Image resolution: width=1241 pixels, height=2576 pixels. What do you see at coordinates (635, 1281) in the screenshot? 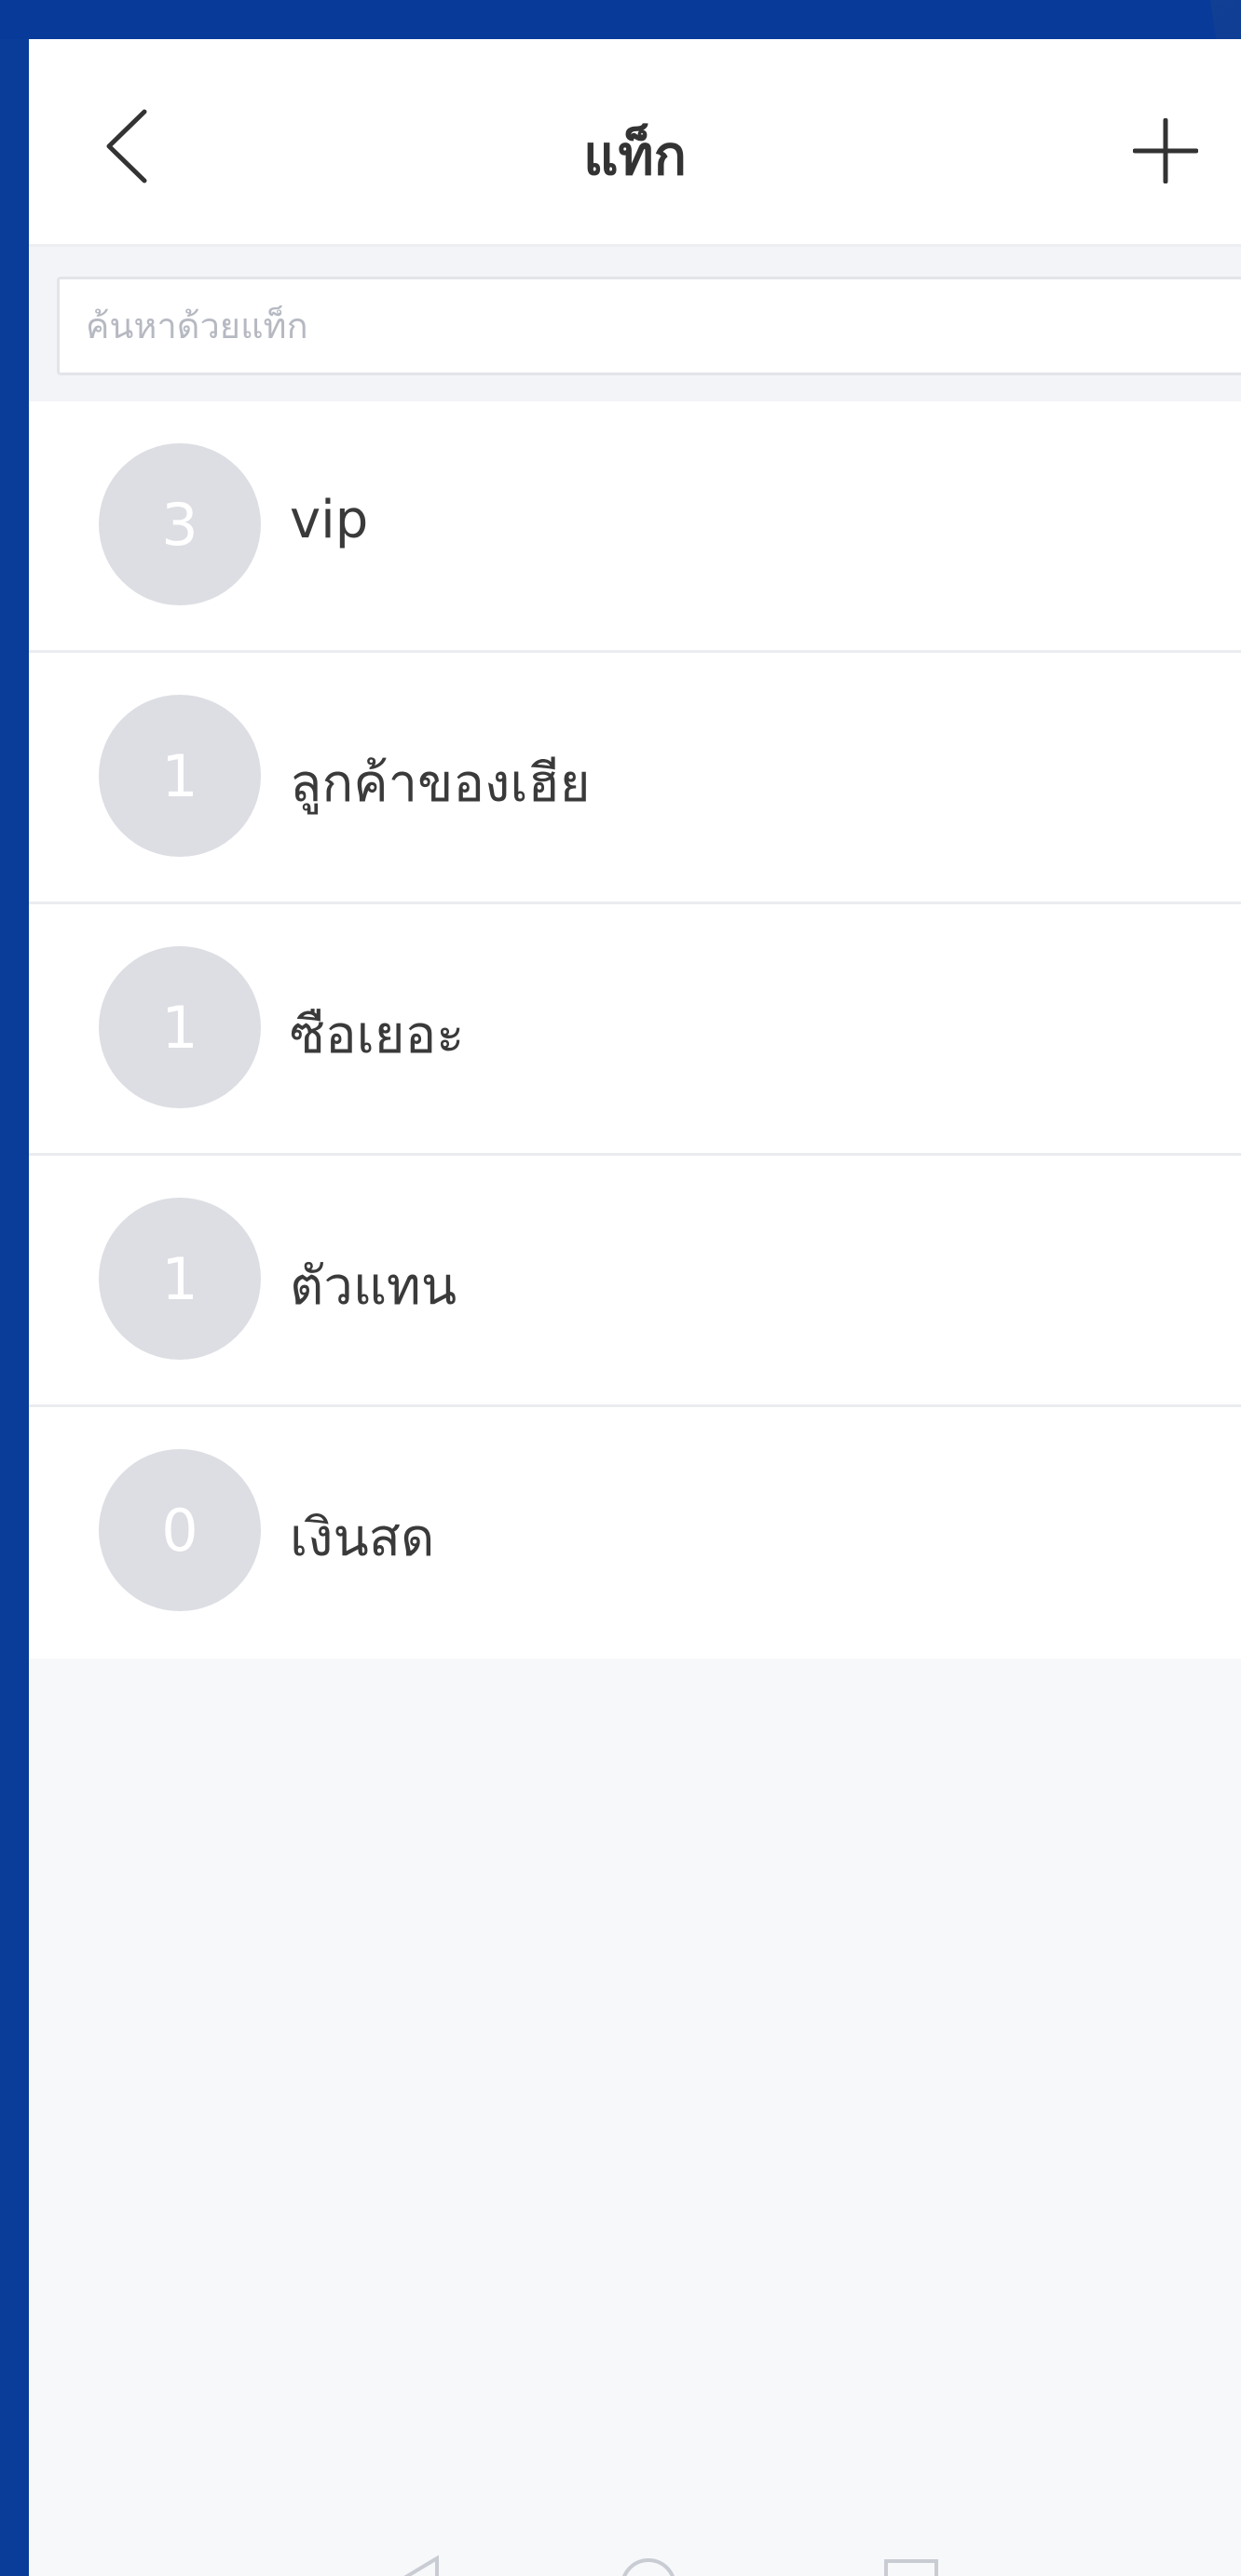
I see `list-item: 1 ตัวแทน` at bounding box center [635, 1281].